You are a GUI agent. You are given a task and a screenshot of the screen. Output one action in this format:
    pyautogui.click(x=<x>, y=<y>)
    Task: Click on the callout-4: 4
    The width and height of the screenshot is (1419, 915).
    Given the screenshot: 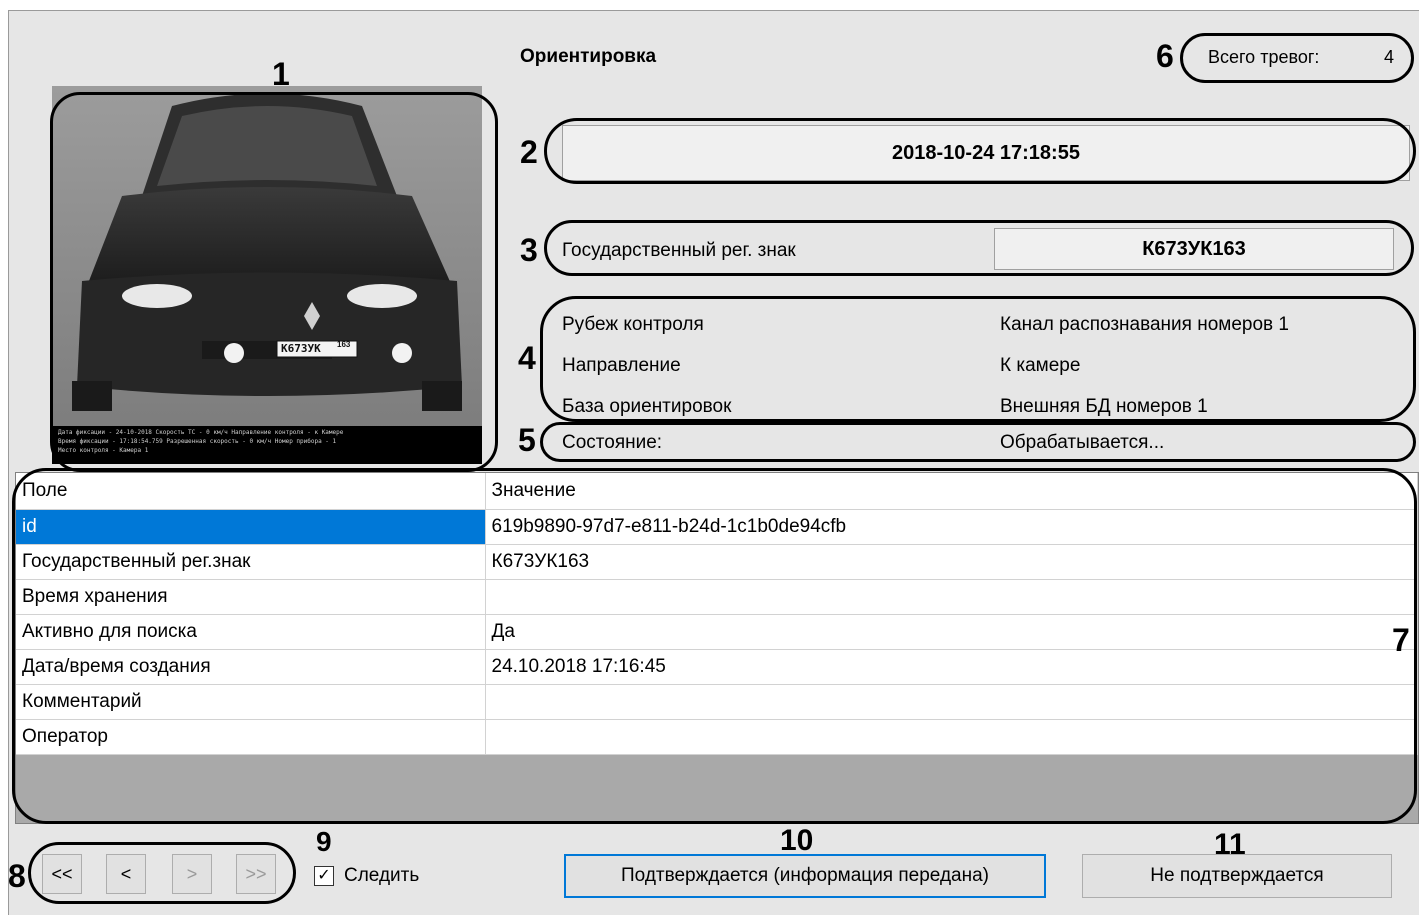 What is the action you would take?
    pyautogui.click(x=527, y=358)
    